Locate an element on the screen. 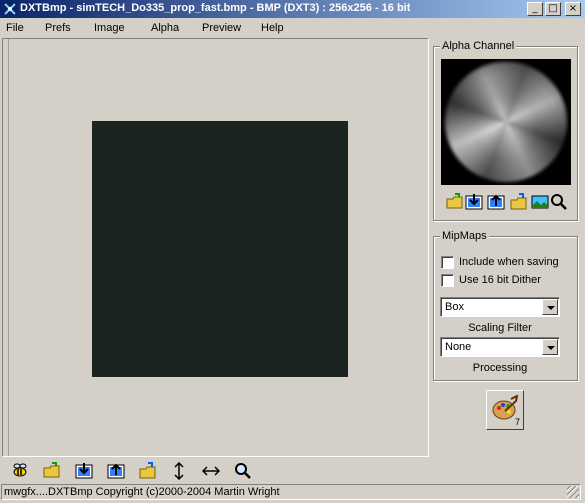  menu-image: Image is located at coordinates (109, 28).